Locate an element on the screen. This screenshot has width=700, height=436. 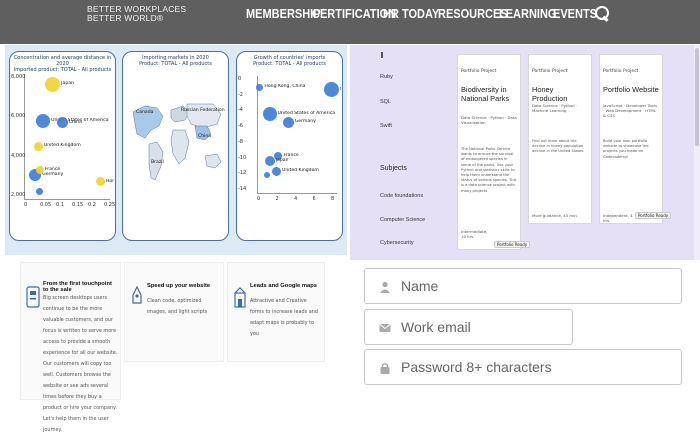
x-tick: 0.2 is located at coordinates (92, 205).